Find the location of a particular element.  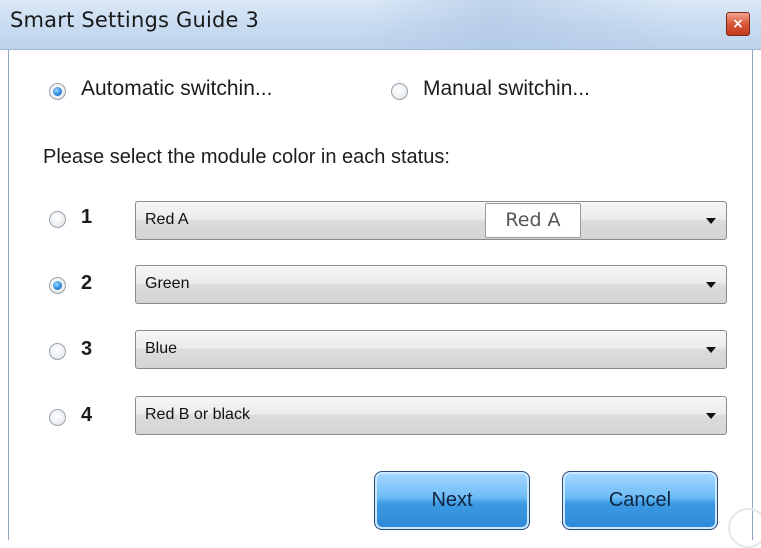

status-2-radio is located at coordinates (57, 285).